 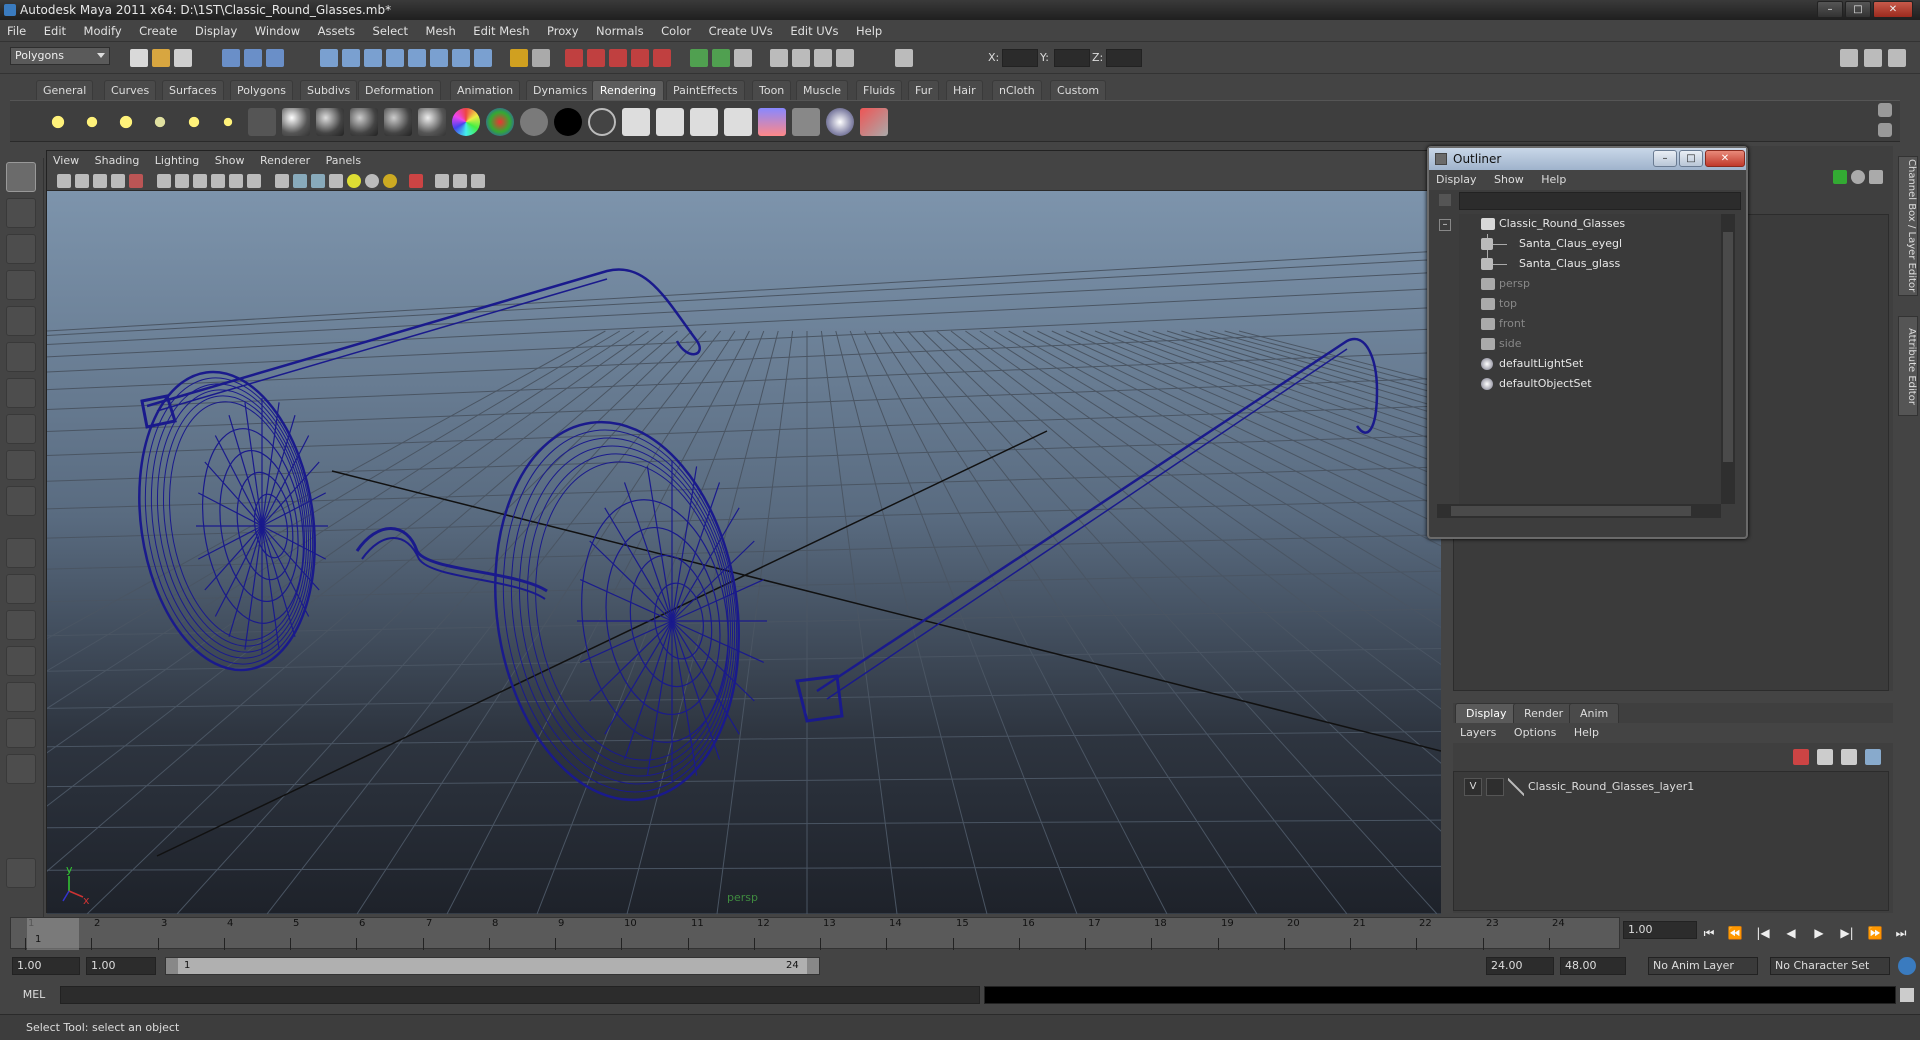 What do you see at coordinates (194, 122) in the screenshot?
I see `area-light-icon` at bounding box center [194, 122].